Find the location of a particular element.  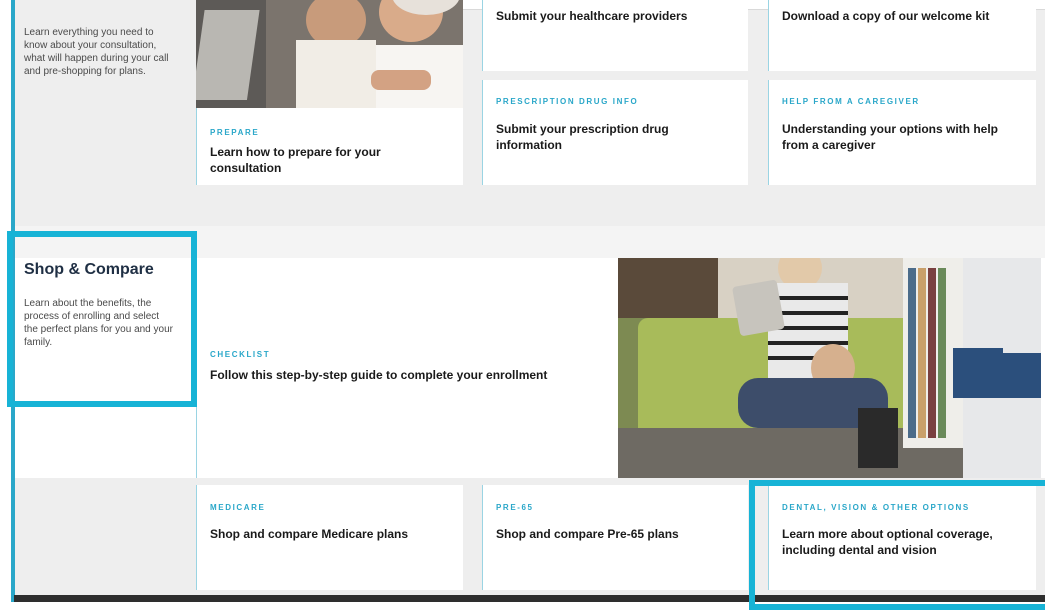

welcome-kit-card: Download a copy of our welcome kit is located at coordinates (902, 35).